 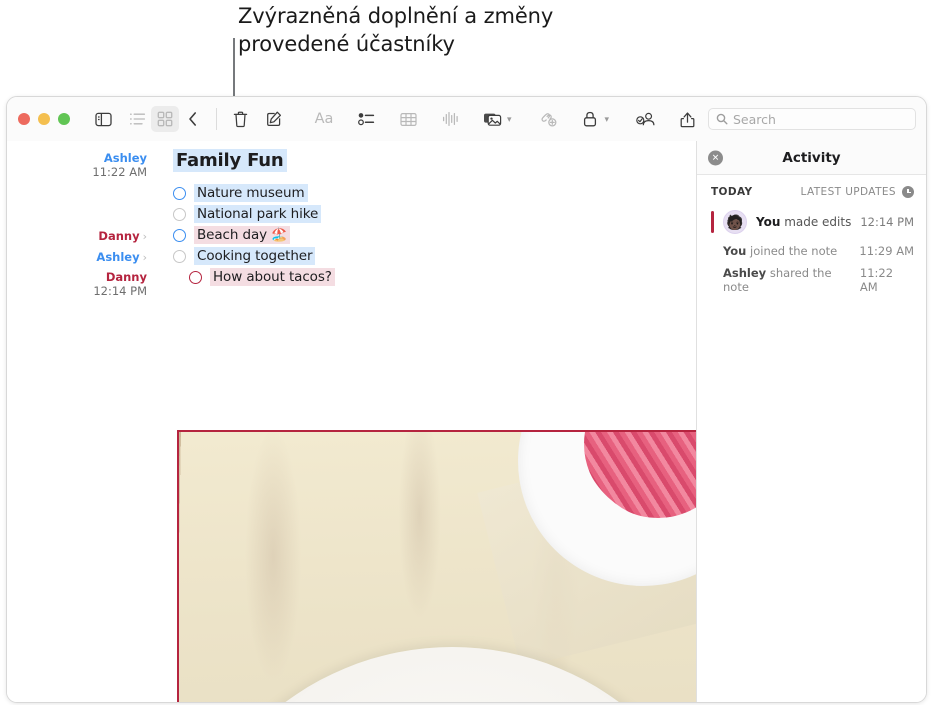 What do you see at coordinates (77, 257) in the screenshot?
I see `attribution-ashley-2: Ashley ›` at bounding box center [77, 257].